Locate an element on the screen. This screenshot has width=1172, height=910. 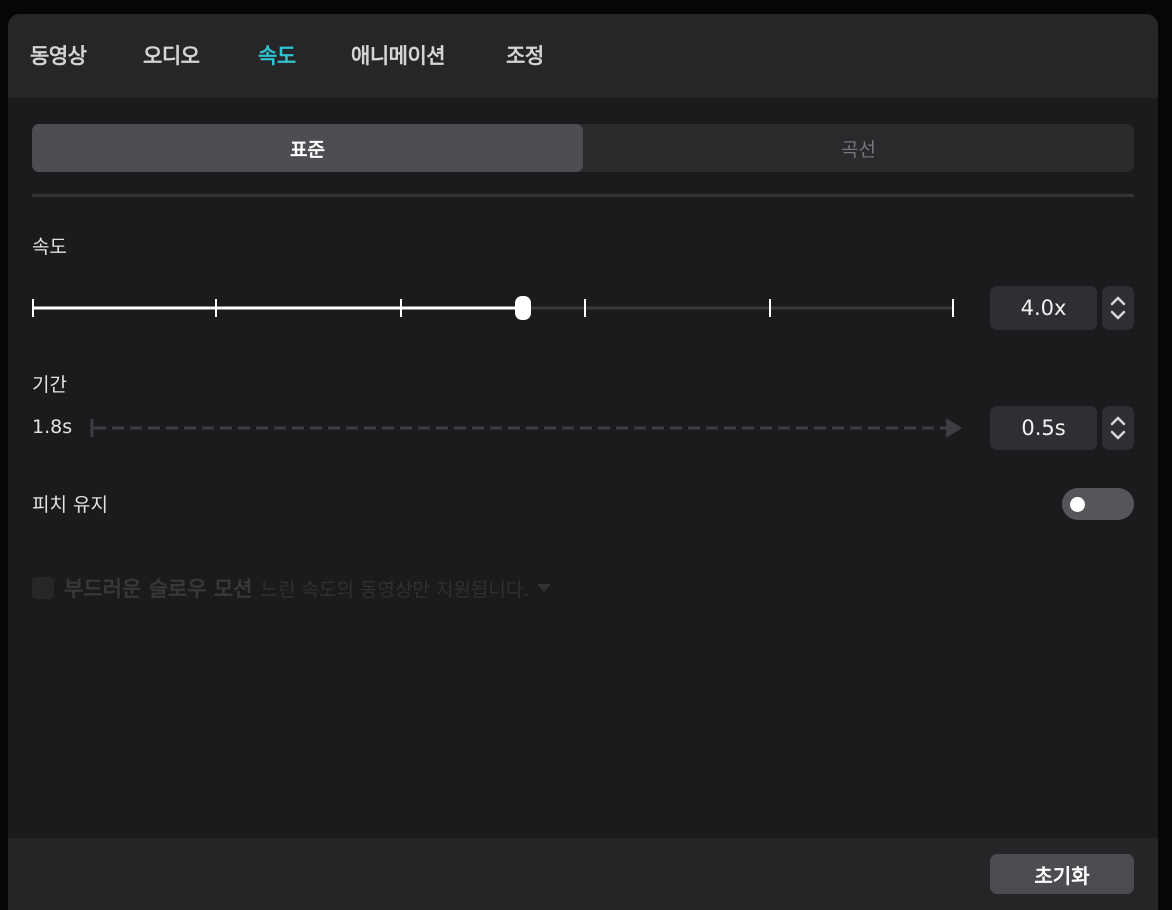
arrow-right-icon is located at coordinates (954, 428).